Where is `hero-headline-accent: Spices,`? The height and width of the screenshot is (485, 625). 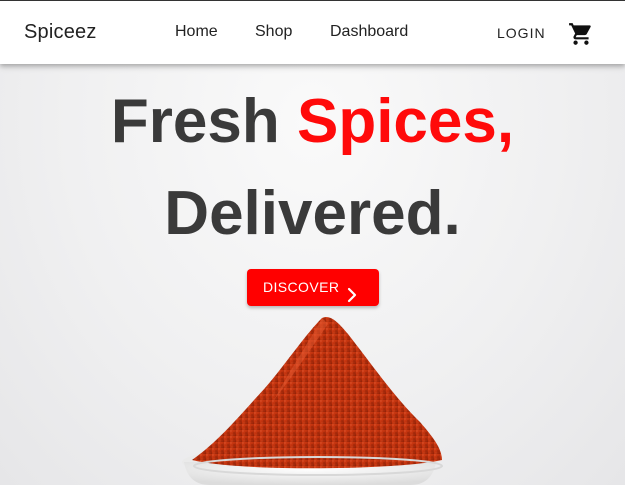
hero-headline-accent: Spices, is located at coordinates (405, 121).